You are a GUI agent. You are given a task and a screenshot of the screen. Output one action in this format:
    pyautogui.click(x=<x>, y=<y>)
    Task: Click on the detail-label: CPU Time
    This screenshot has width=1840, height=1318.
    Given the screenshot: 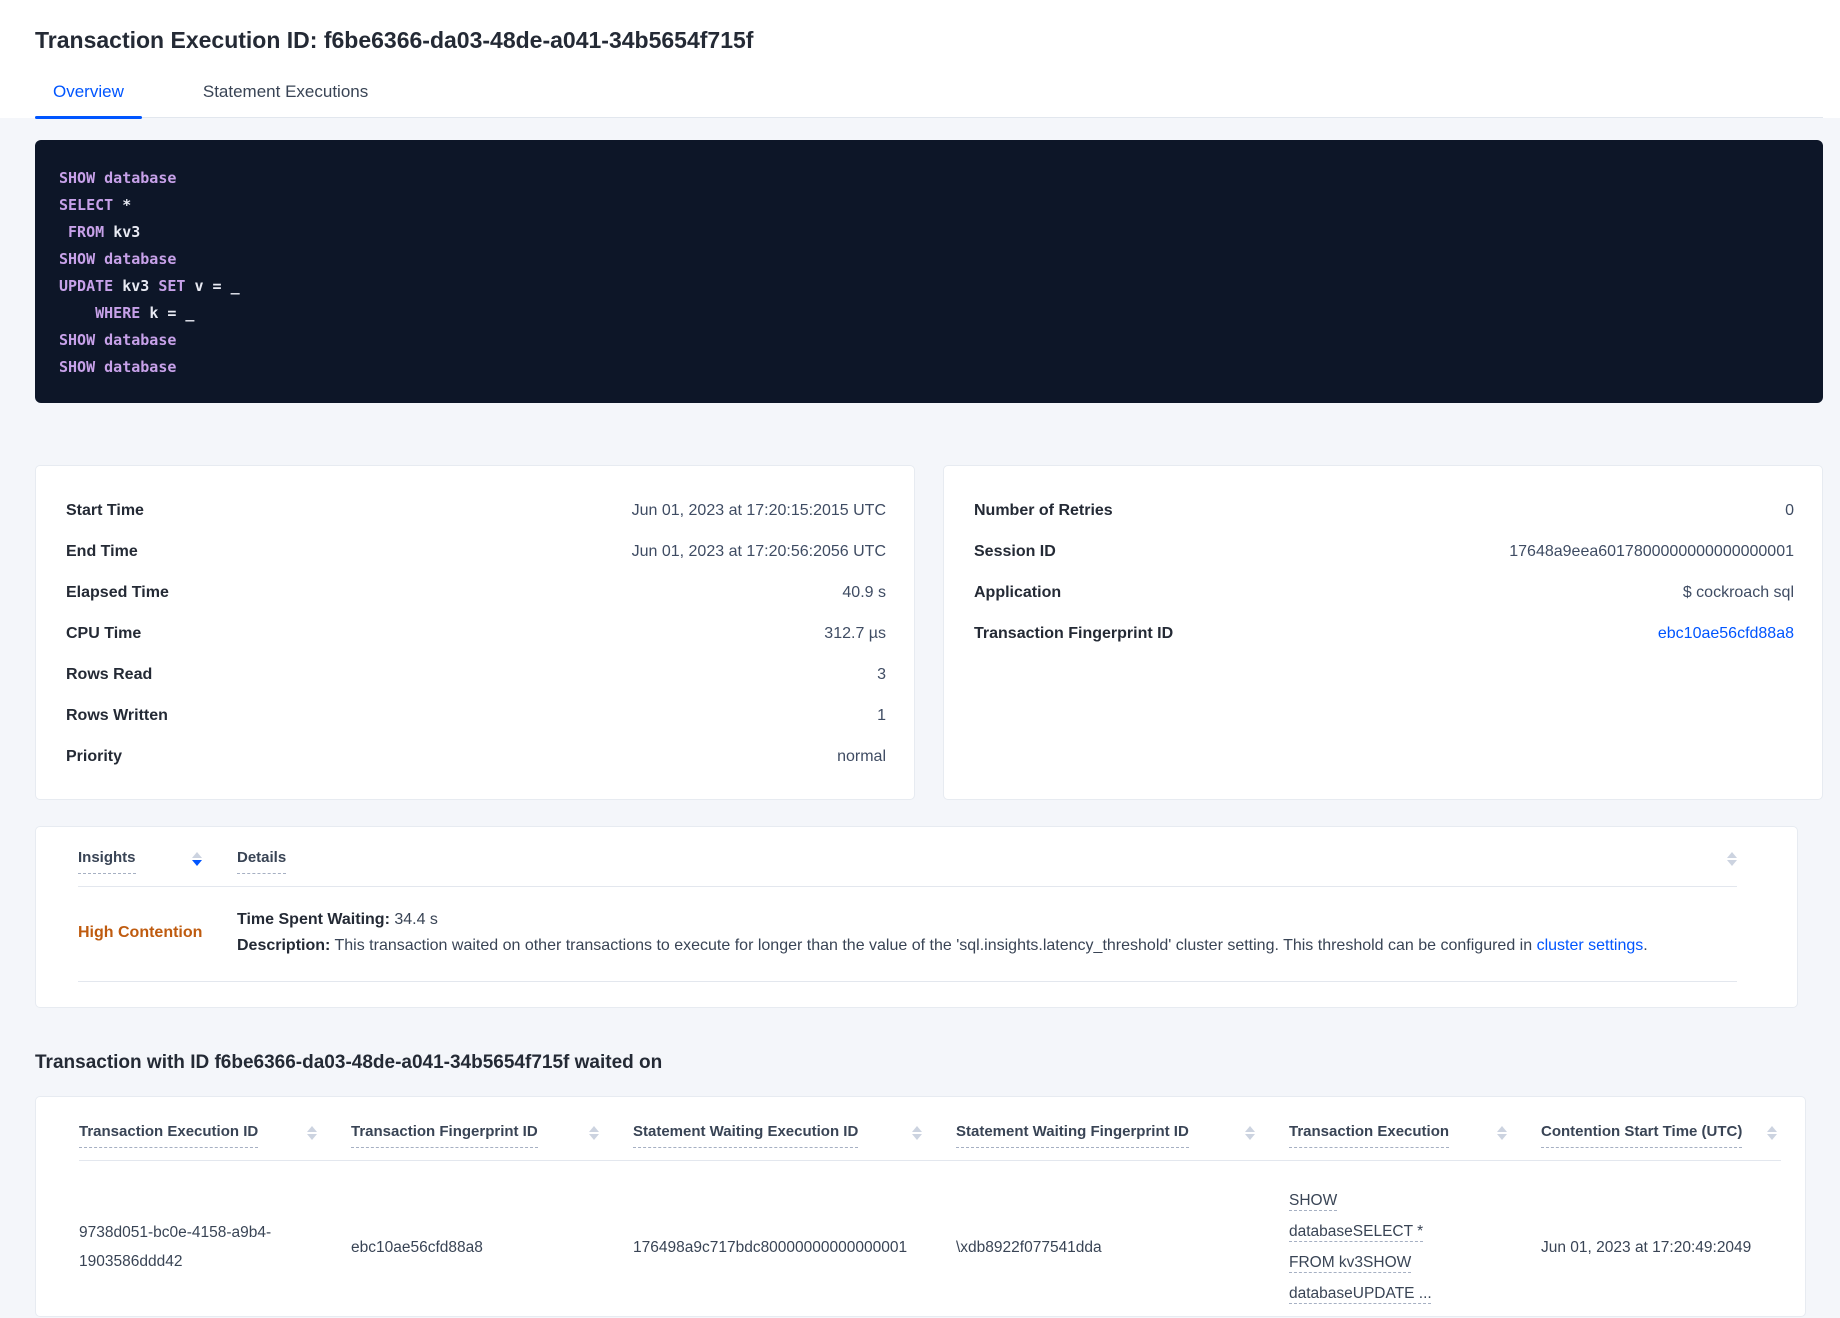 What is the action you would take?
    pyautogui.click(x=104, y=633)
    